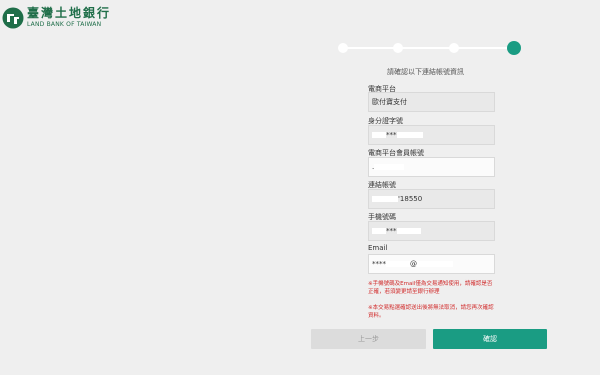  I want to click on bank-name: 臺灣土地銀行, so click(69, 13).